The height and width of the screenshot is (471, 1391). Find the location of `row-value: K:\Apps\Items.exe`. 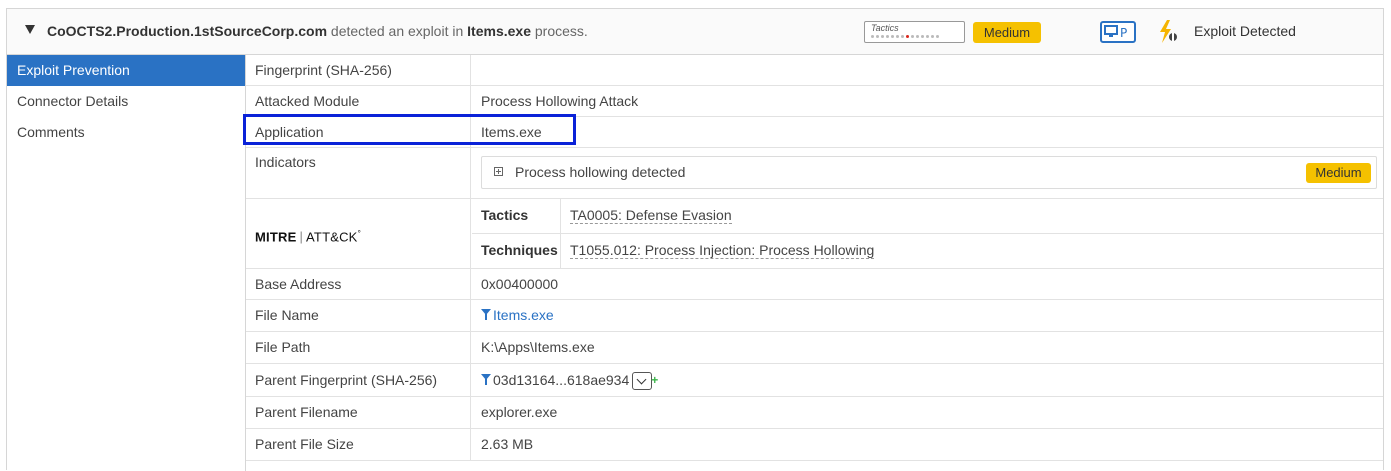

row-value: K:\Apps\Items.exe is located at coordinates (538, 347).